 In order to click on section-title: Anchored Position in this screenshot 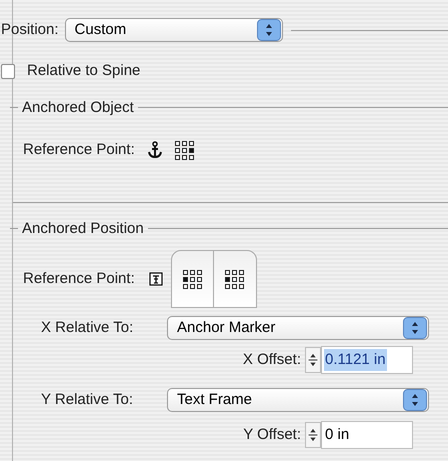, I will do `click(83, 228)`.